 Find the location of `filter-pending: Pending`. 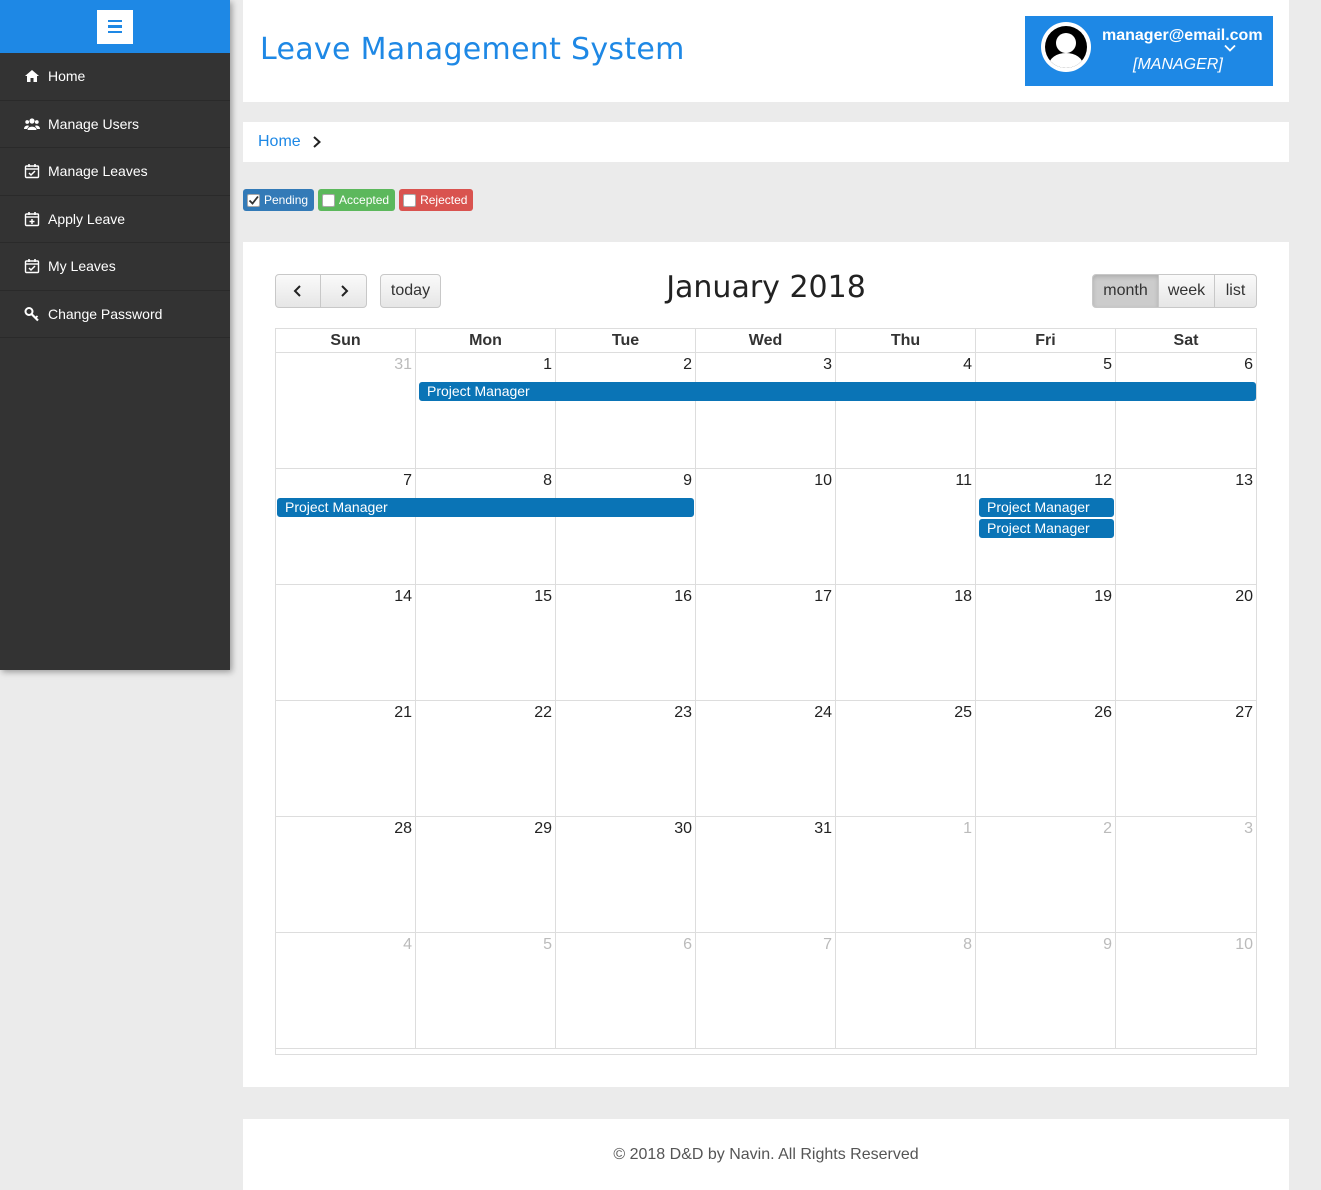

filter-pending: Pending is located at coordinates (279, 200).